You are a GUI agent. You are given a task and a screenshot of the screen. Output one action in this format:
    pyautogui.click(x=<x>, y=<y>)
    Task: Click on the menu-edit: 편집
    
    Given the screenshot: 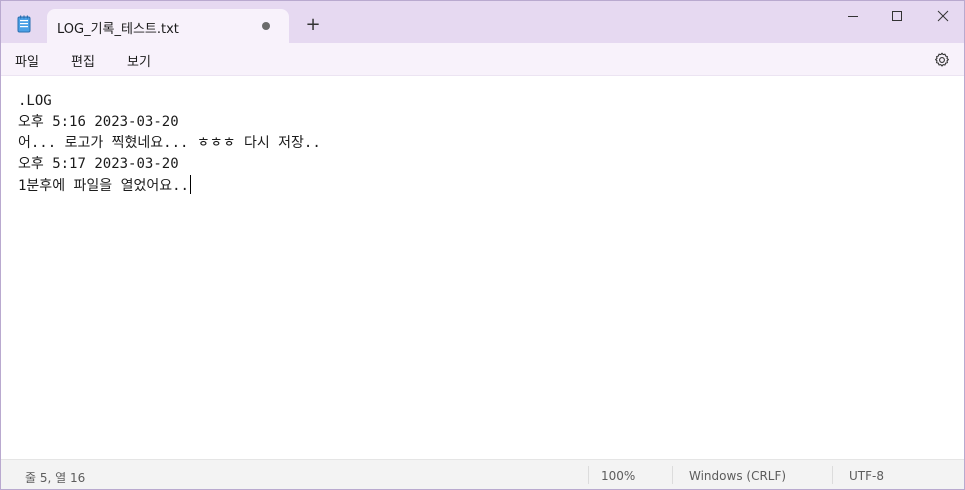 What is the action you would take?
    pyautogui.click(x=83, y=60)
    